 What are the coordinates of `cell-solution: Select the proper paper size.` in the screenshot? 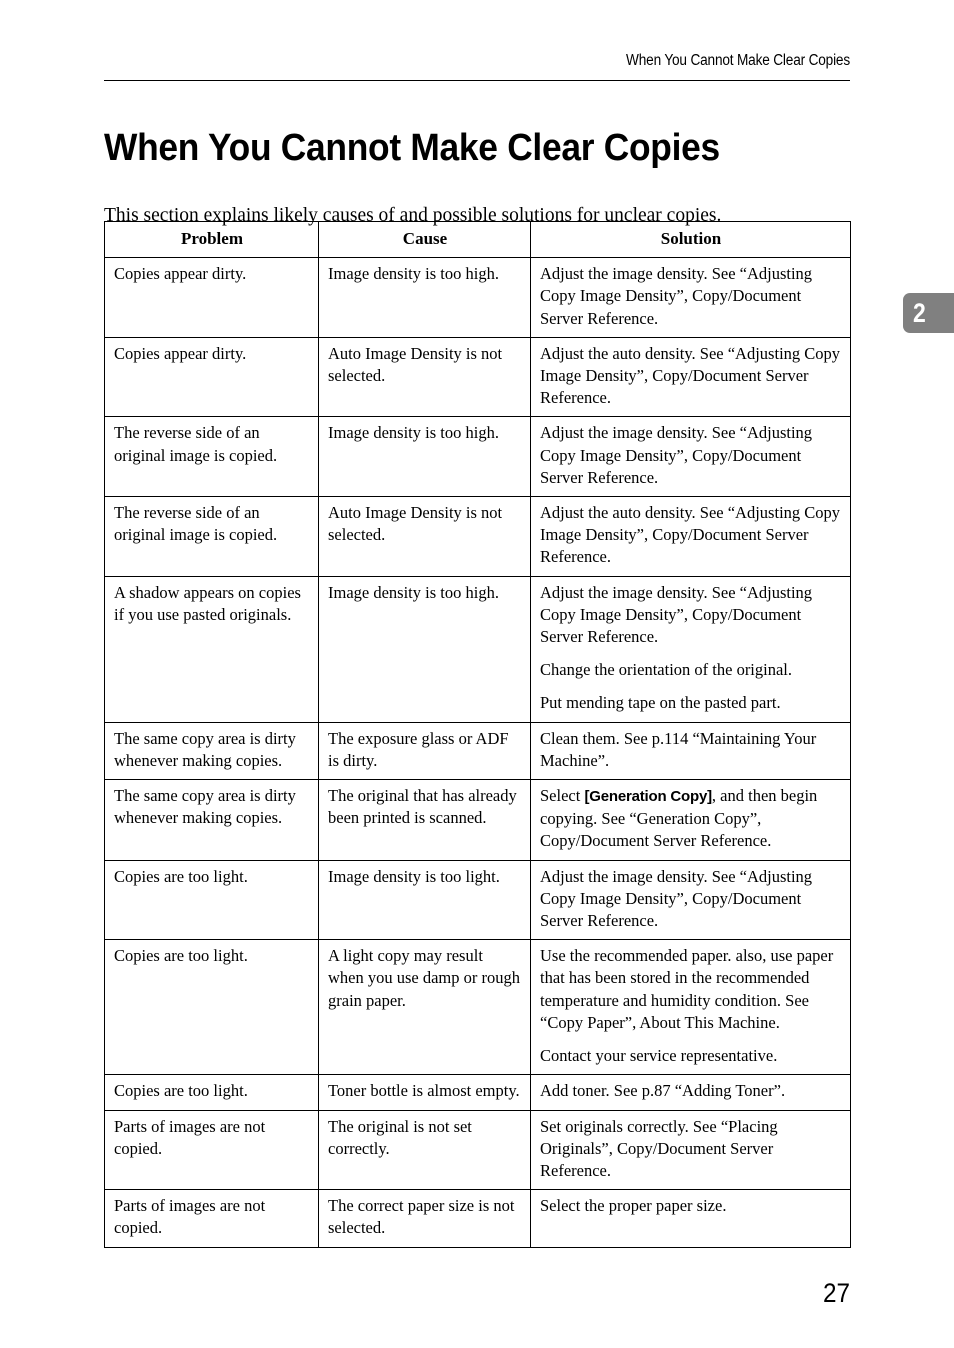 It's located at (690, 1218).